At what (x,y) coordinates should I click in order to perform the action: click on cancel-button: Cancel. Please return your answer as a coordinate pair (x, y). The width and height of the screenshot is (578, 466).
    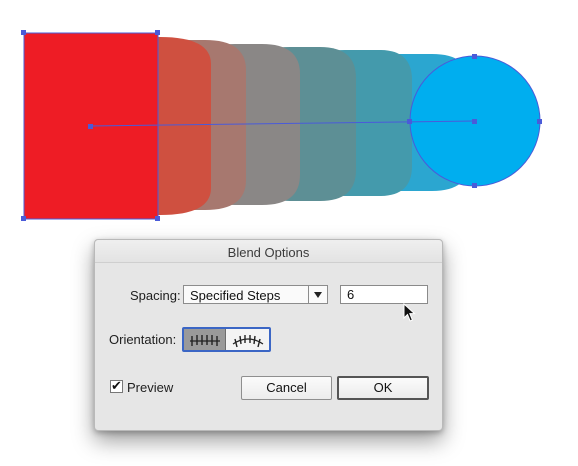
    Looking at the image, I should click on (286, 388).